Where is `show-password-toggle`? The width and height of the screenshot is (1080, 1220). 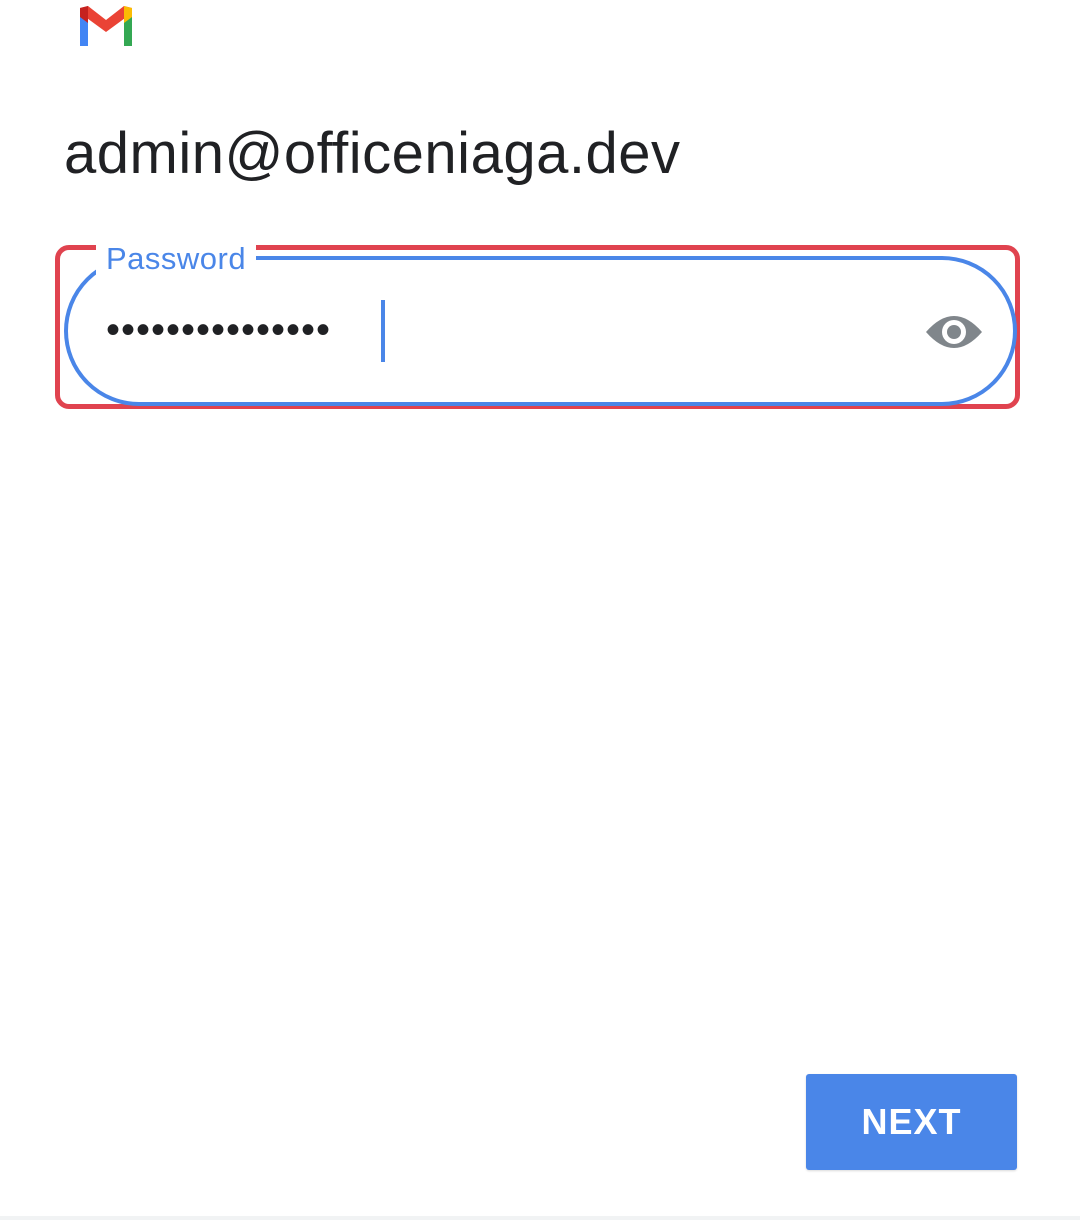 show-password-toggle is located at coordinates (954, 332).